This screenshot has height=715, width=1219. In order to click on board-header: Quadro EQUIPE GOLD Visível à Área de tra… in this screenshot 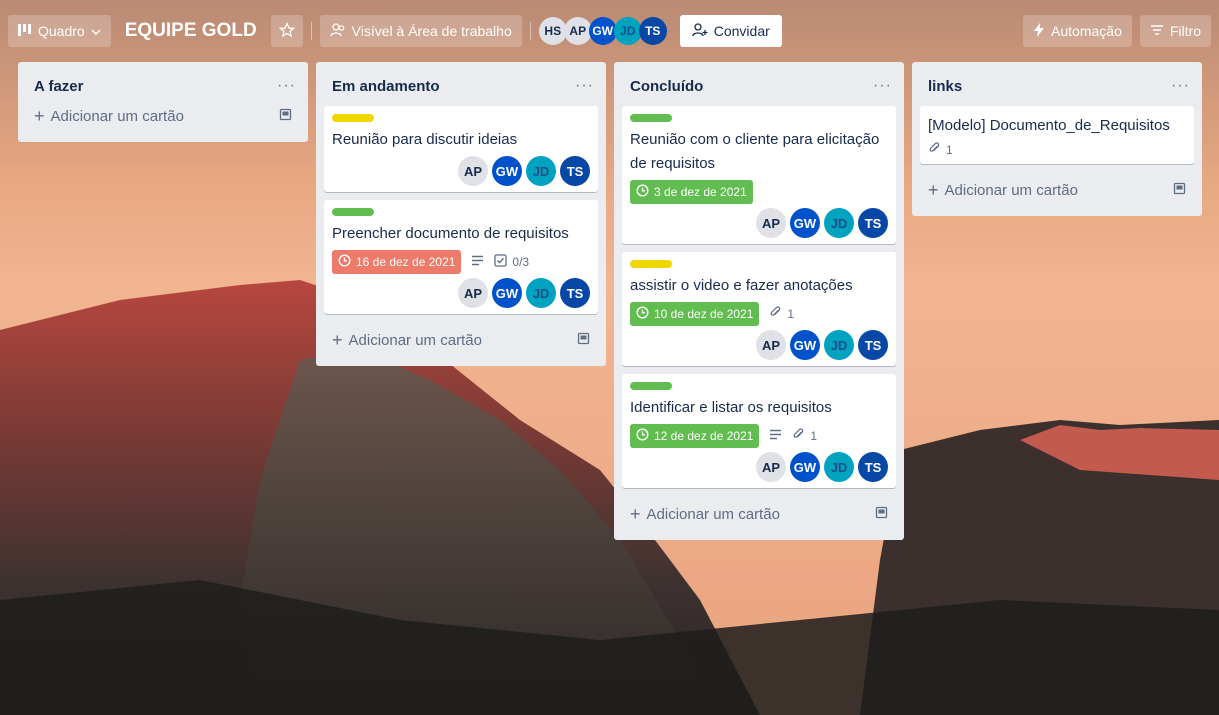, I will do `click(609, 31)`.